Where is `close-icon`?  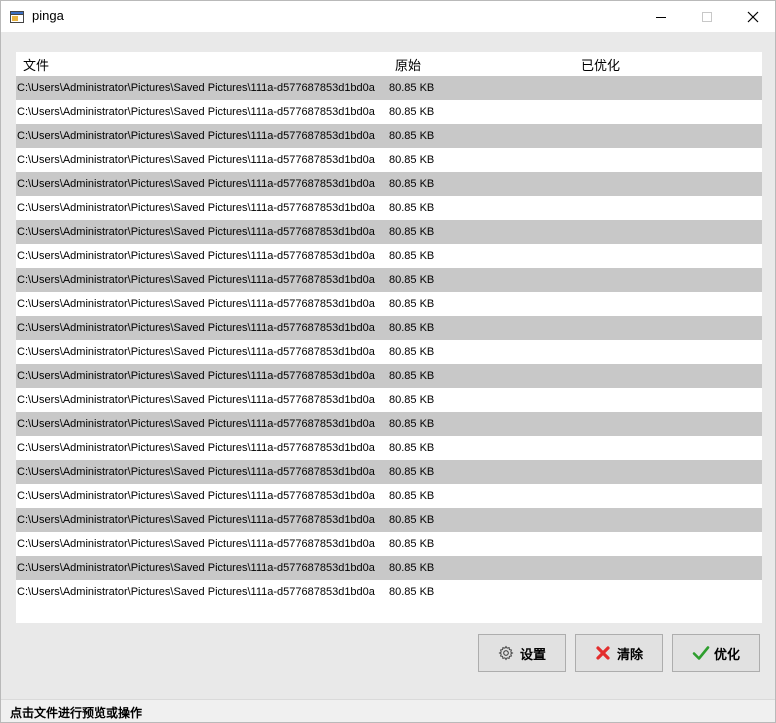 close-icon is located at coordinates (753, 16).